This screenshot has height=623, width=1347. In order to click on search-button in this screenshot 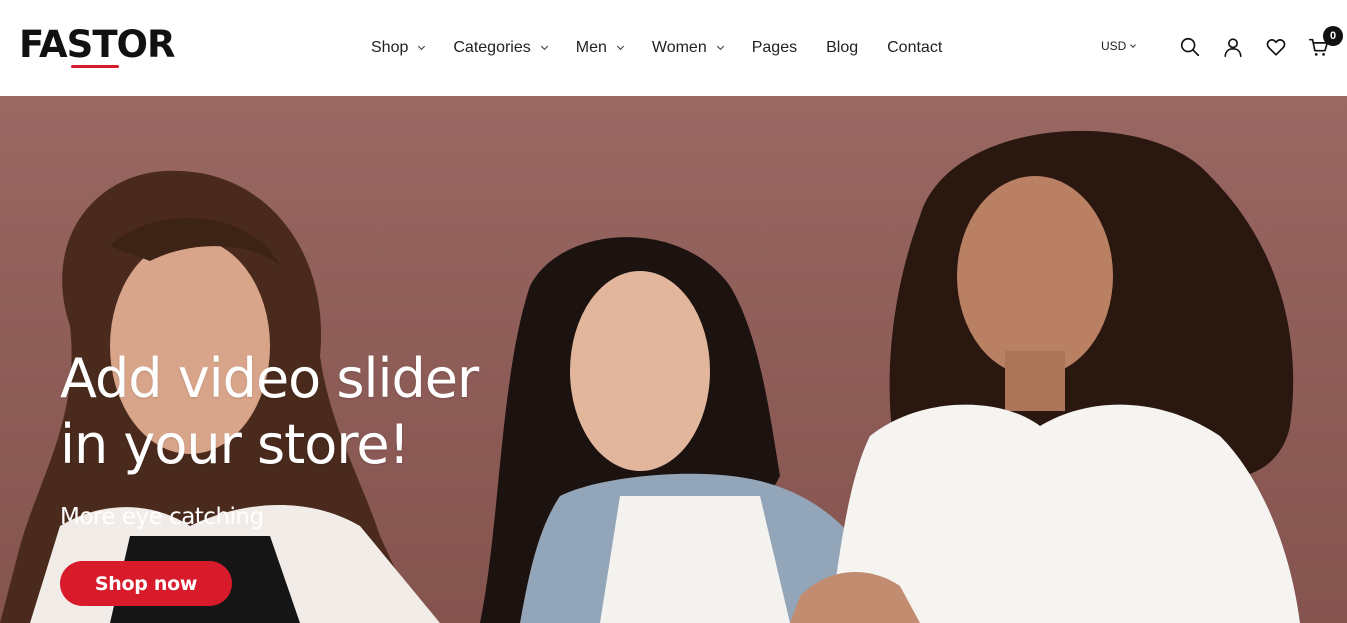, I will do `click(1190, 47)`.